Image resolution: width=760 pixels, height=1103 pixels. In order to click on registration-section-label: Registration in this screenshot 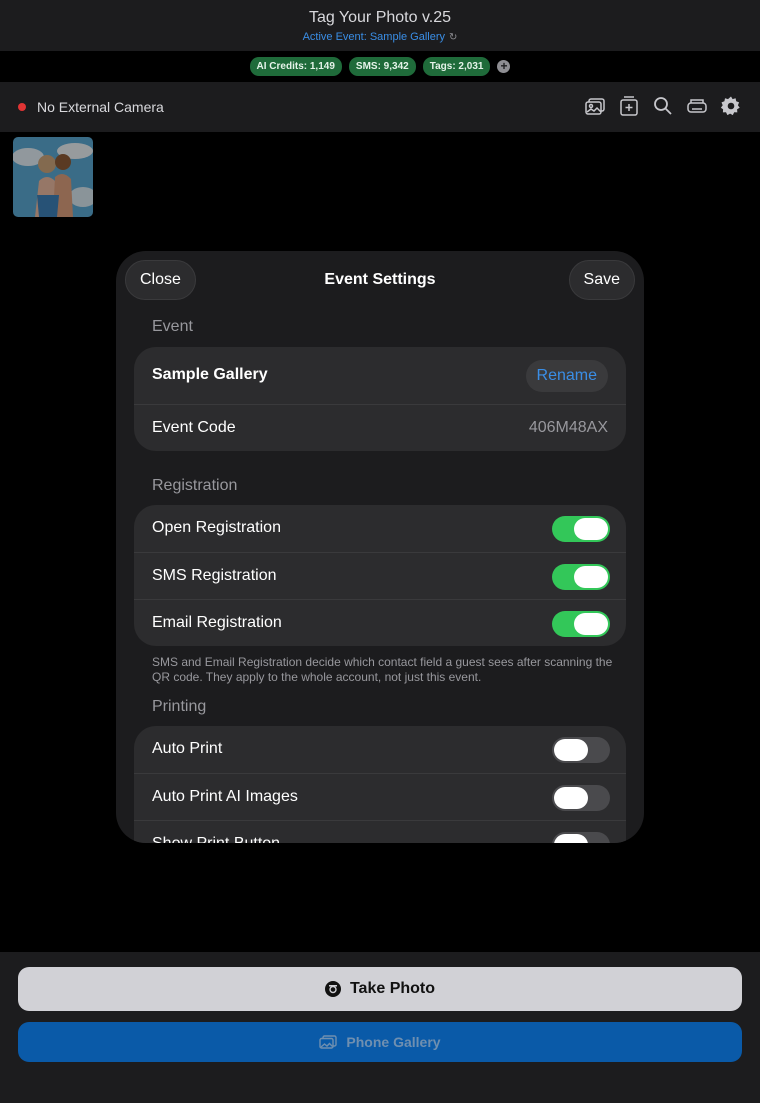, I will do `click(195, 485)`.